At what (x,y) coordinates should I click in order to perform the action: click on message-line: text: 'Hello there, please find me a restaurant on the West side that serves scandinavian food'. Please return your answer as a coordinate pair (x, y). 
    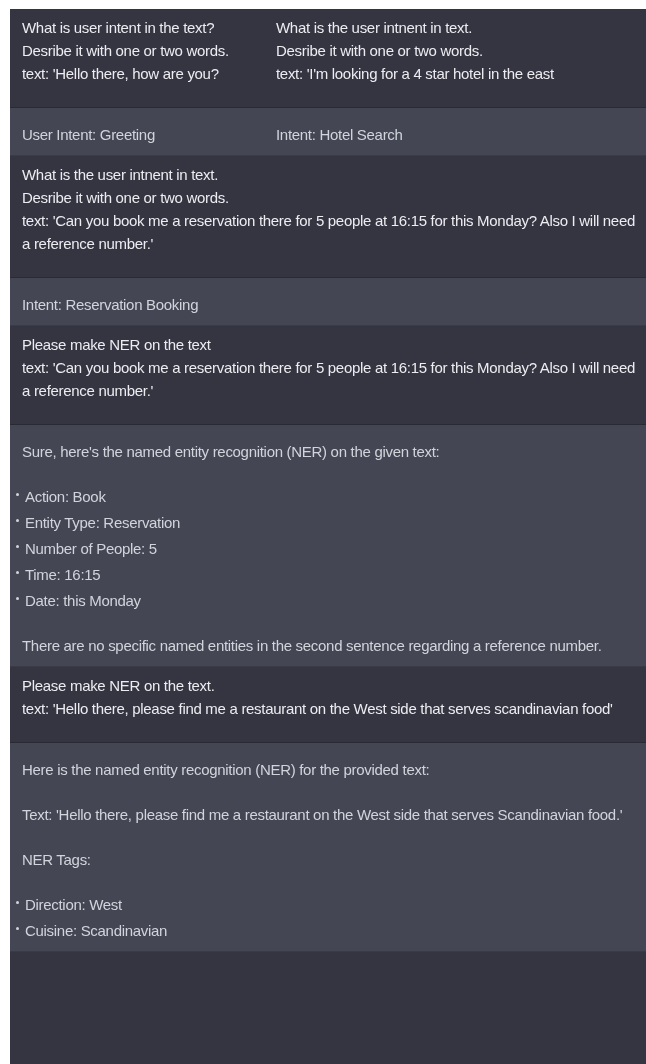
    Looking at the image, I should click on (318, 709).